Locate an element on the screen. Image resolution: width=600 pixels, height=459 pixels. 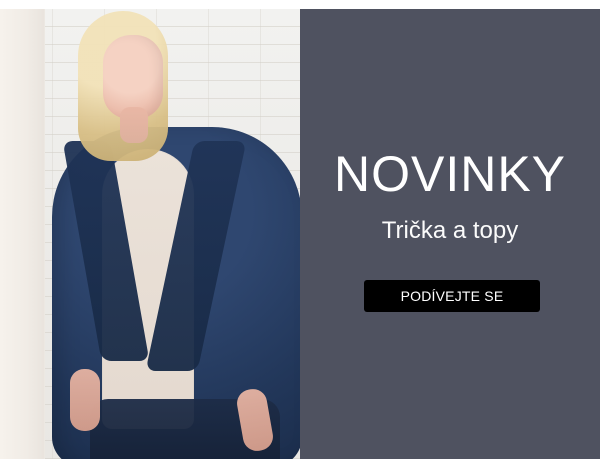
model-hand-left is located at coordinates (85, 400).